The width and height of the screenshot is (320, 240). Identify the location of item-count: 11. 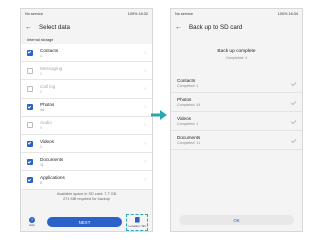
(42, 164).